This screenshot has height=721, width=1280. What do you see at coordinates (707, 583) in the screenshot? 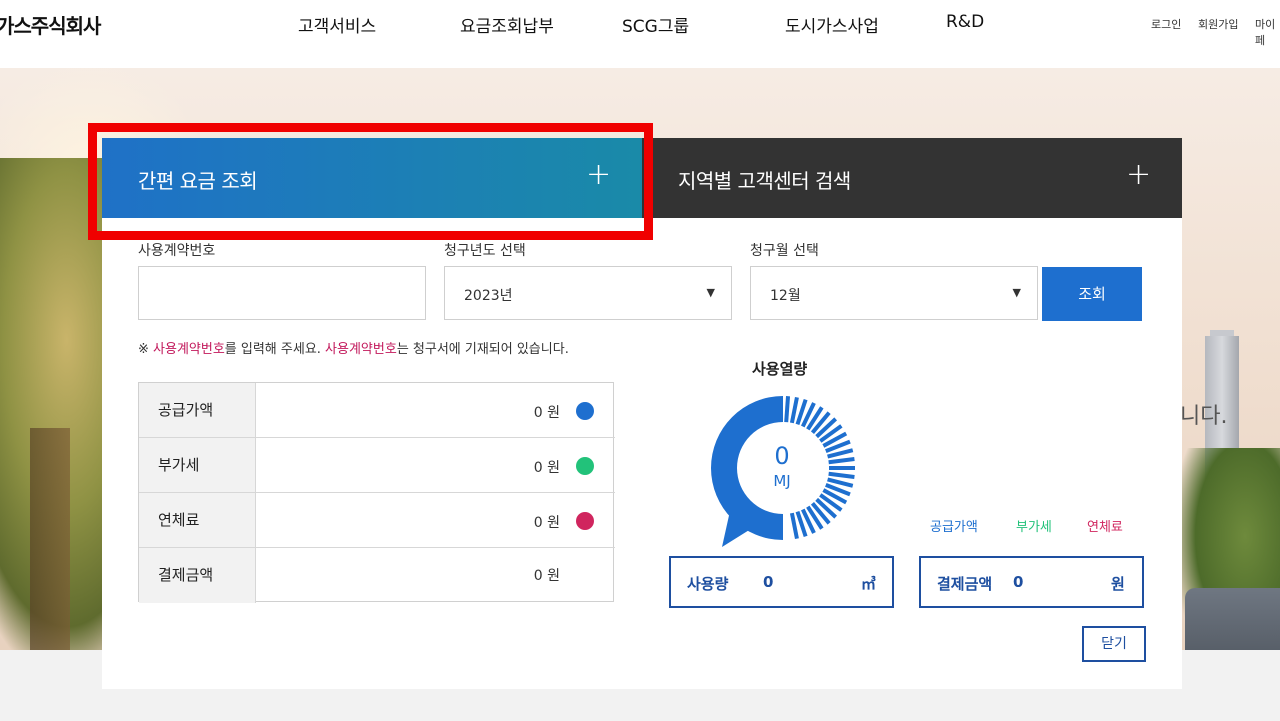
I see `usage-label: 사용량` at bounding box center [707, 583].